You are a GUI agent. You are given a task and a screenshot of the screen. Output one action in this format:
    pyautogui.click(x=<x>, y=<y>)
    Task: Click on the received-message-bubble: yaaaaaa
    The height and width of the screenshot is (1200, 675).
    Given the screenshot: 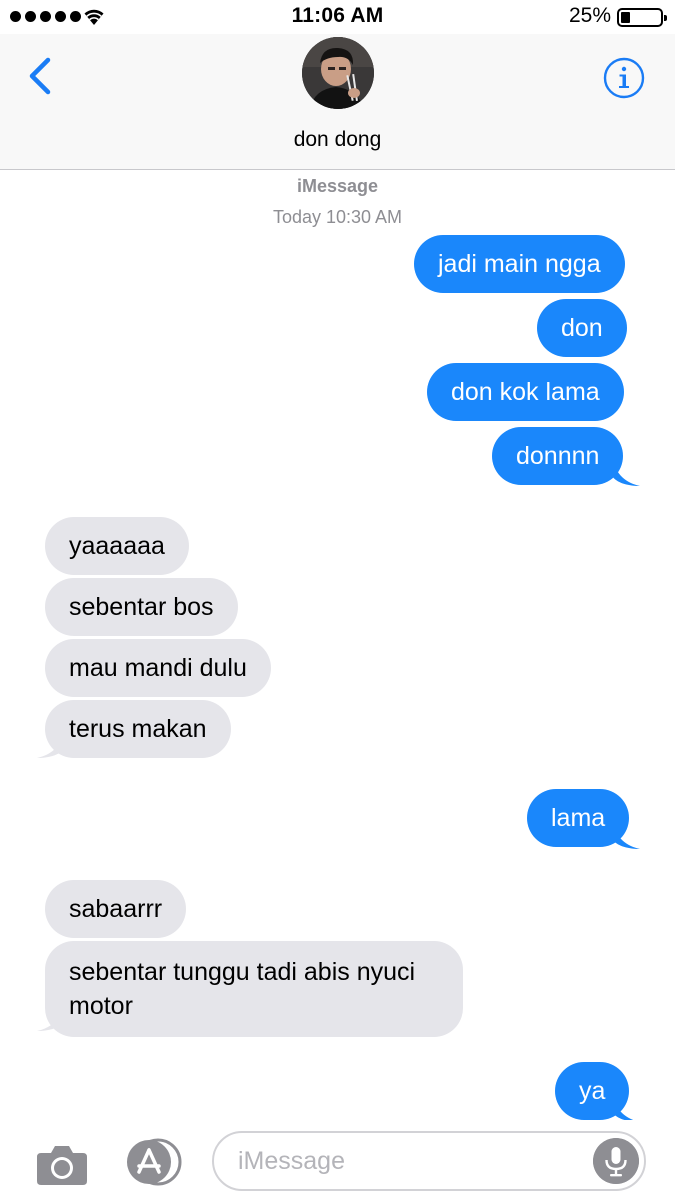 What is the action you would take?
    pyautogui.click(x=117, y=546)
    